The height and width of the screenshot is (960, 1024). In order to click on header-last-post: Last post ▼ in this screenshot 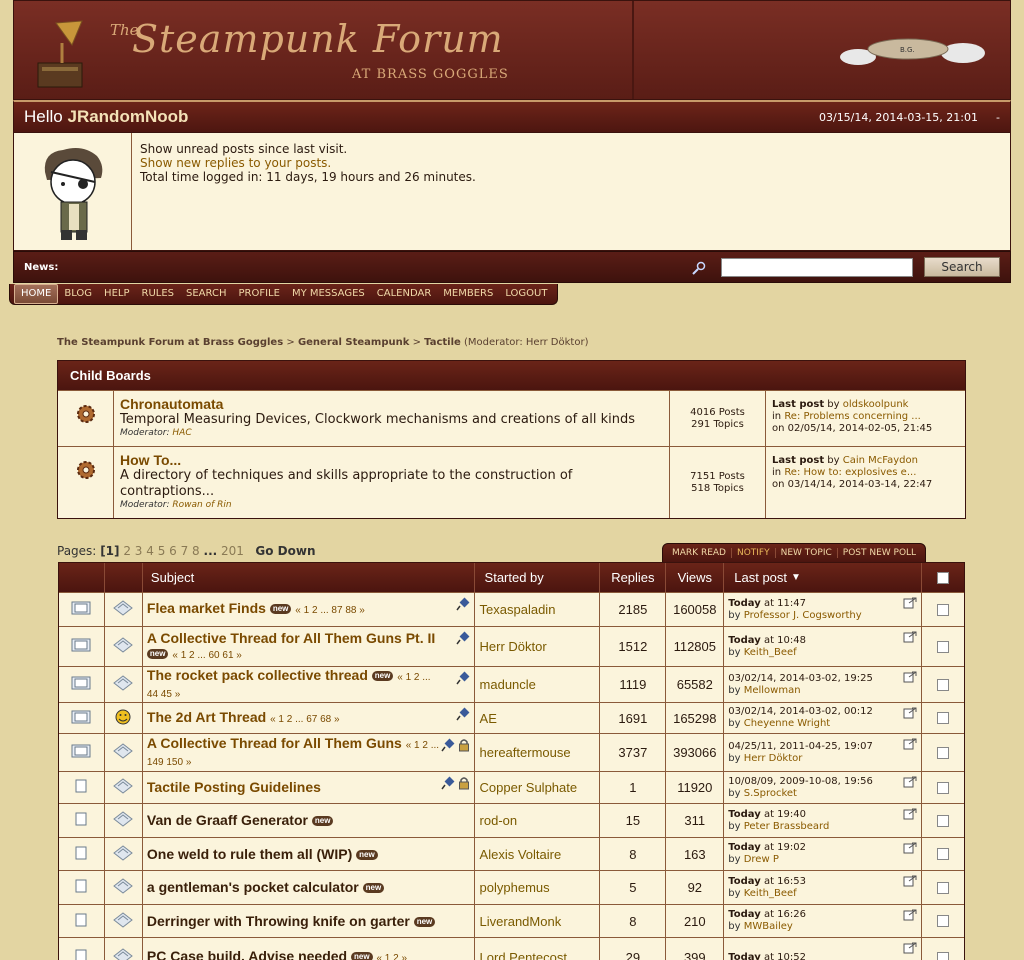, I will do `click(823, 577)`.